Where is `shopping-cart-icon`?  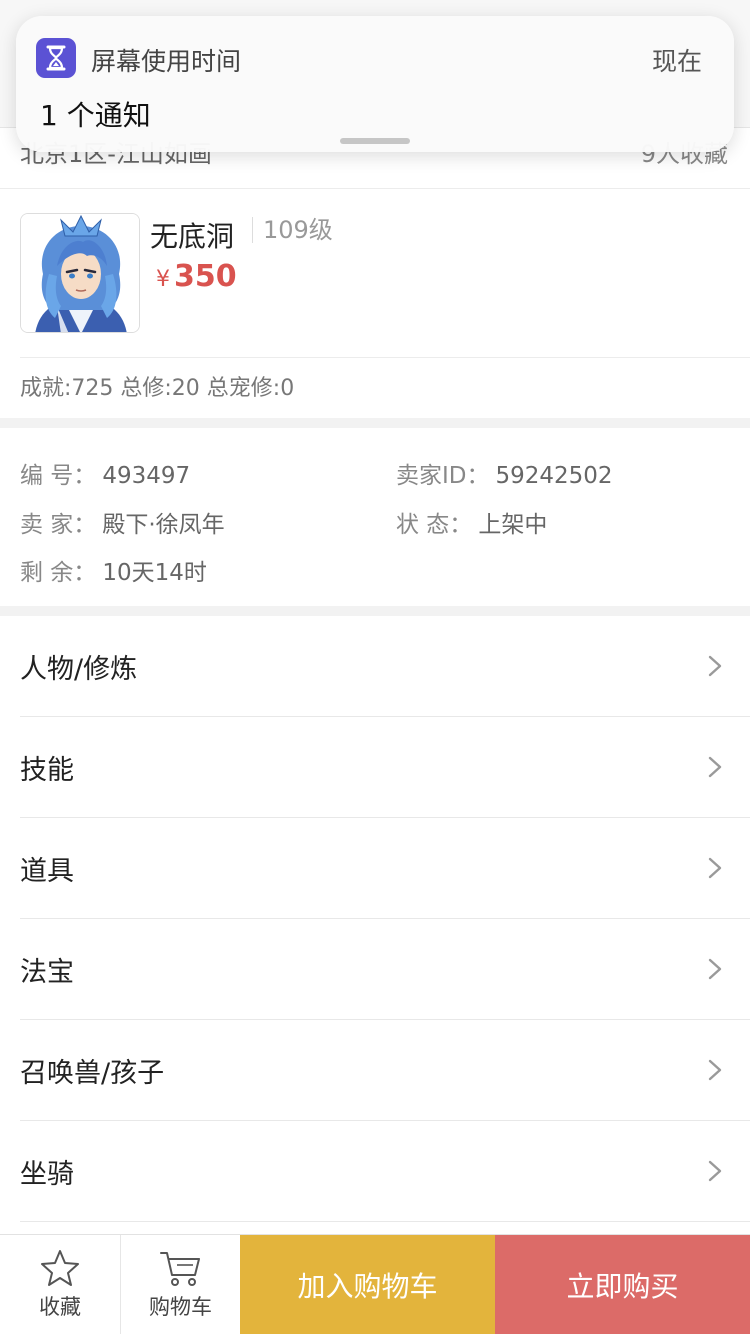
shopping-cart-icon is located at coordinates (179, 1269).